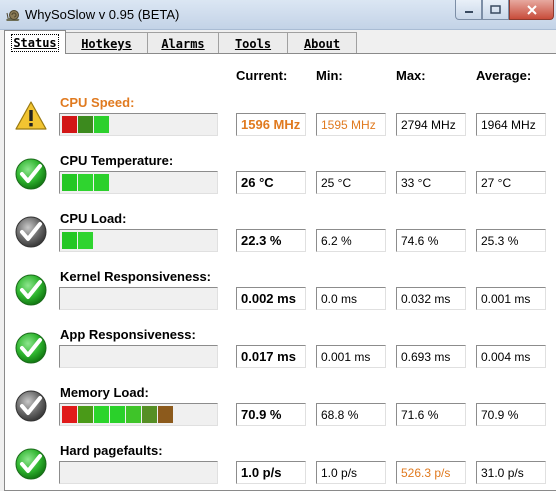 Image resolution: width=556 pixels, height=491 pixels. I want to click on header-current: Current:, so click(262, 75).